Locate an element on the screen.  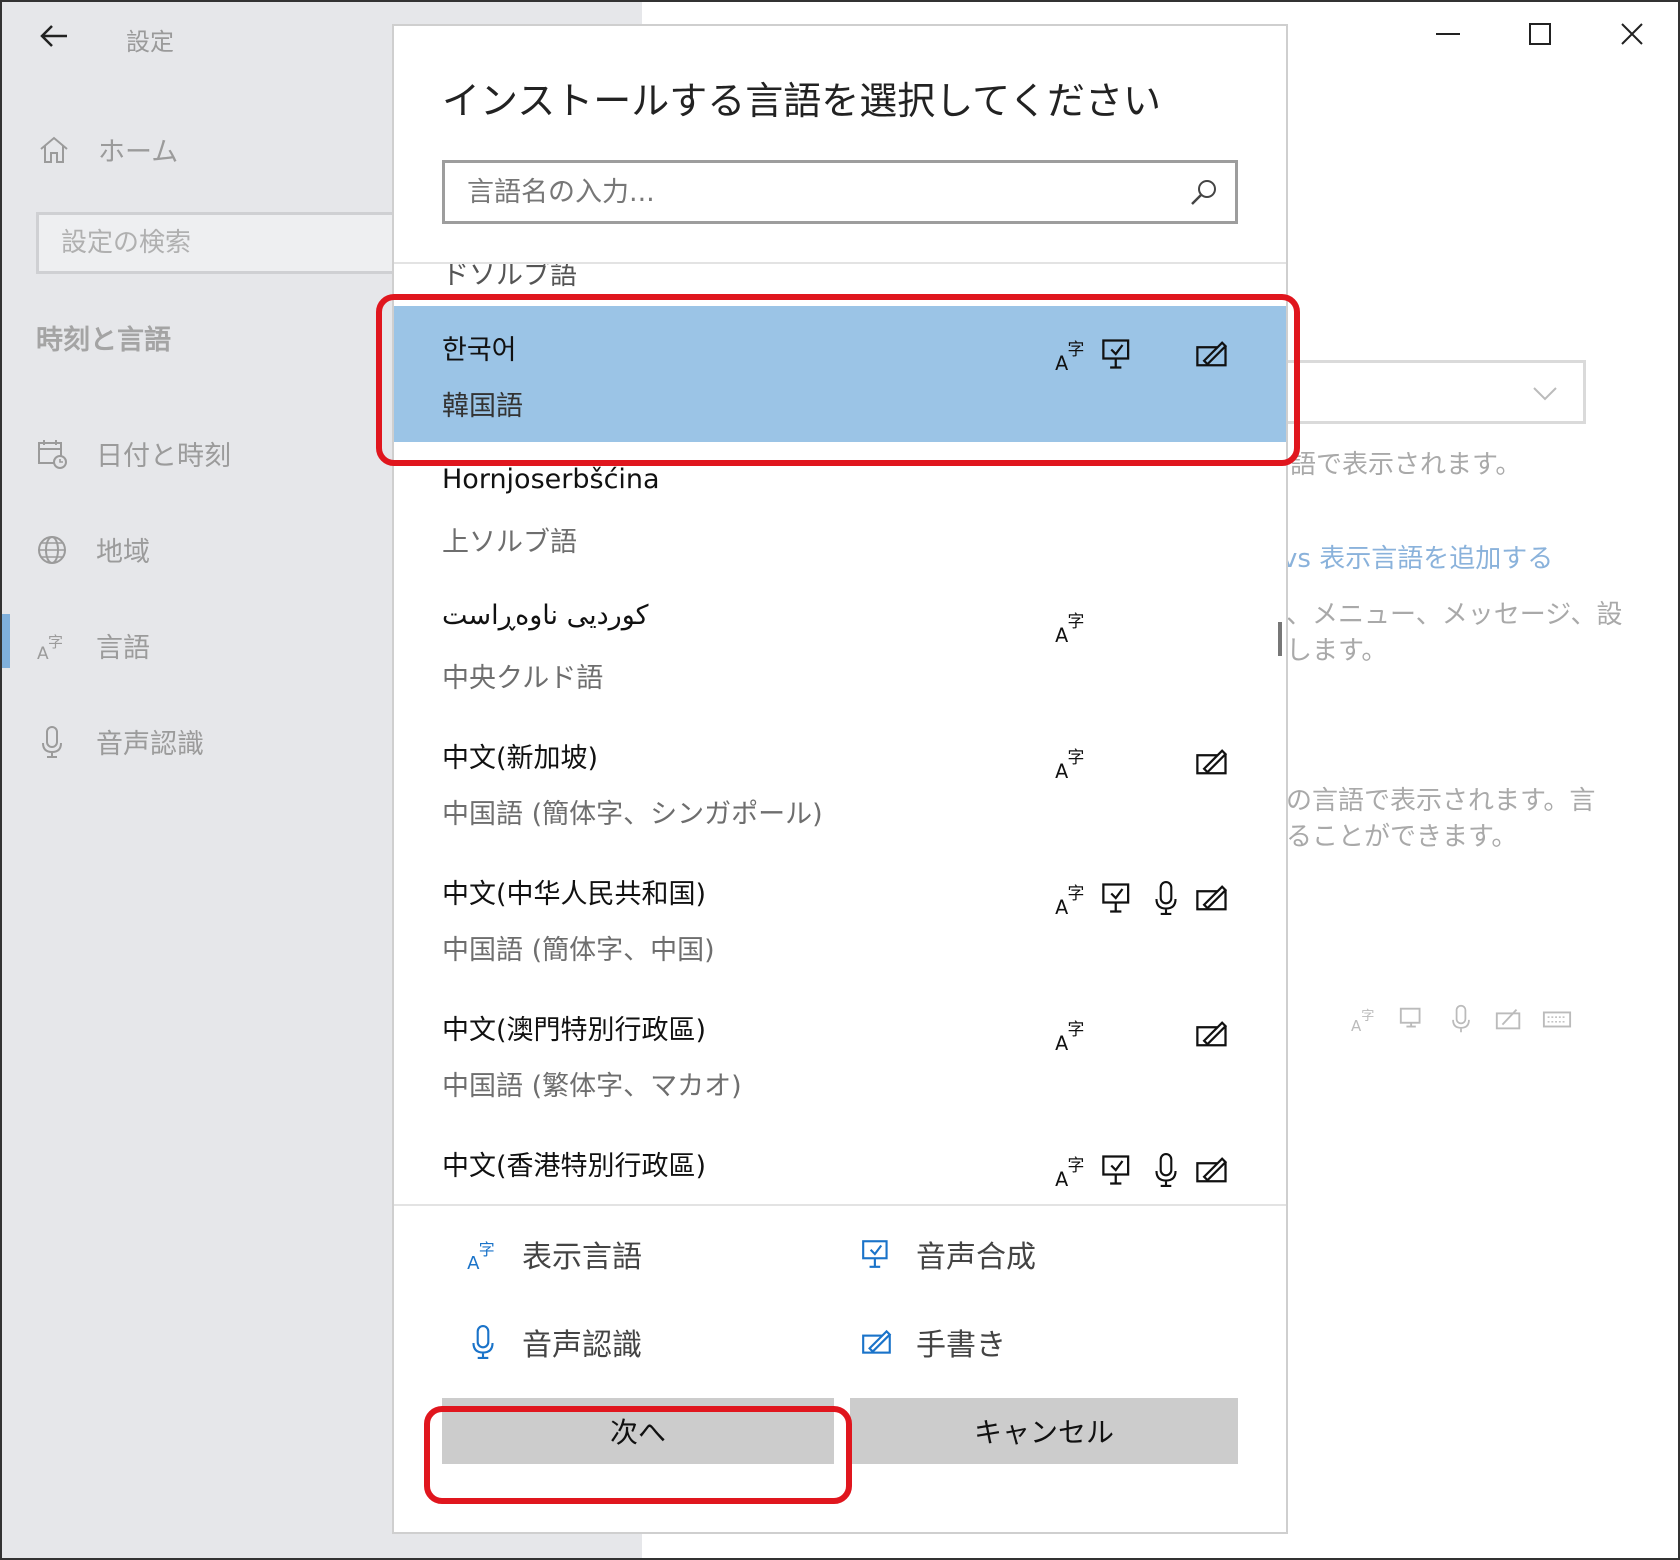
legend-tts: 音声合成 is located at coordinates (948, 1254).